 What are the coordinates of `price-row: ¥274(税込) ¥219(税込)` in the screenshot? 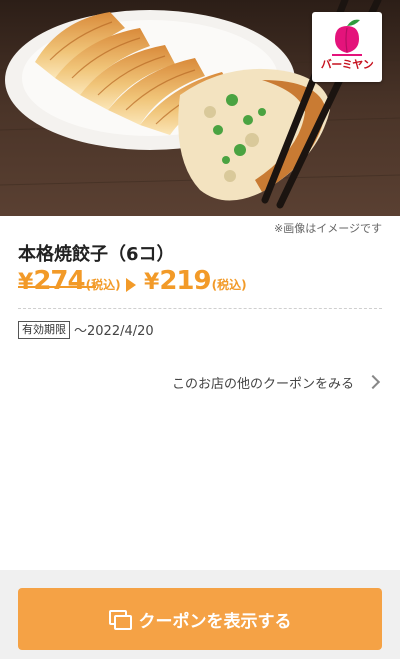 It's located at (203, 284).